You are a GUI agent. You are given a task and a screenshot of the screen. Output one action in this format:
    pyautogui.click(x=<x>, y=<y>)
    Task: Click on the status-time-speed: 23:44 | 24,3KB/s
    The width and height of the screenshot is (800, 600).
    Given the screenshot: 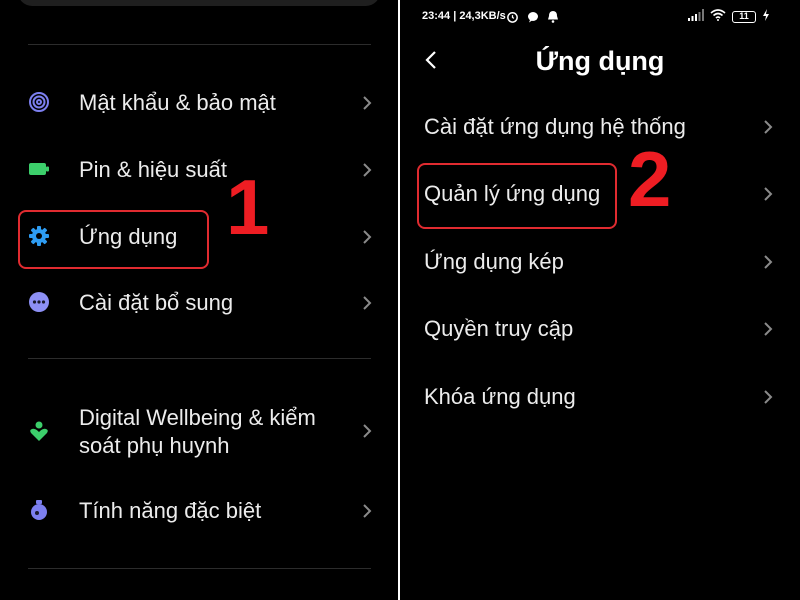 What is the action you would take?
    pyautogui.click(x=464, y=16)
    